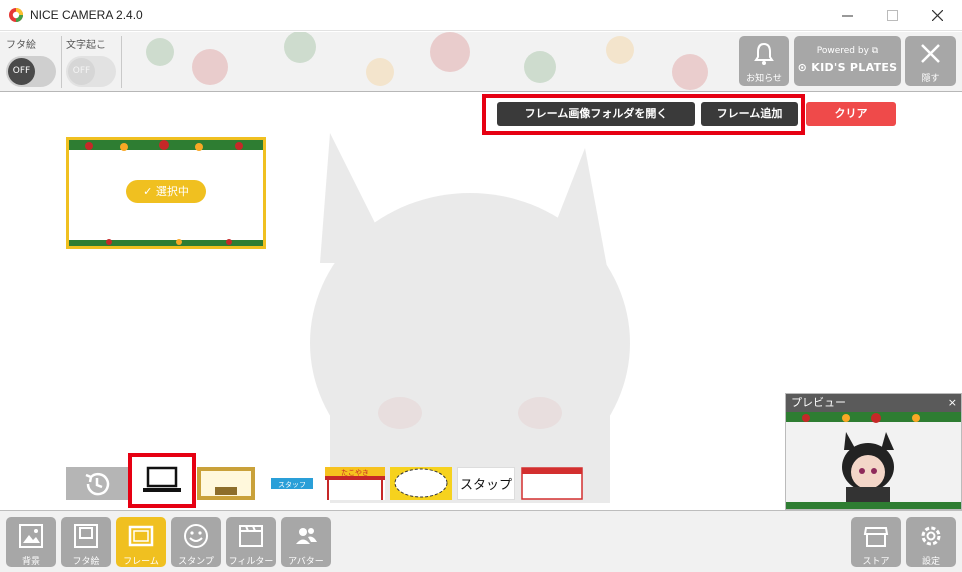 The image size is (962, 572). I want to click on window-title: NICE CAMERA 2.4.0, so click(86, 15).